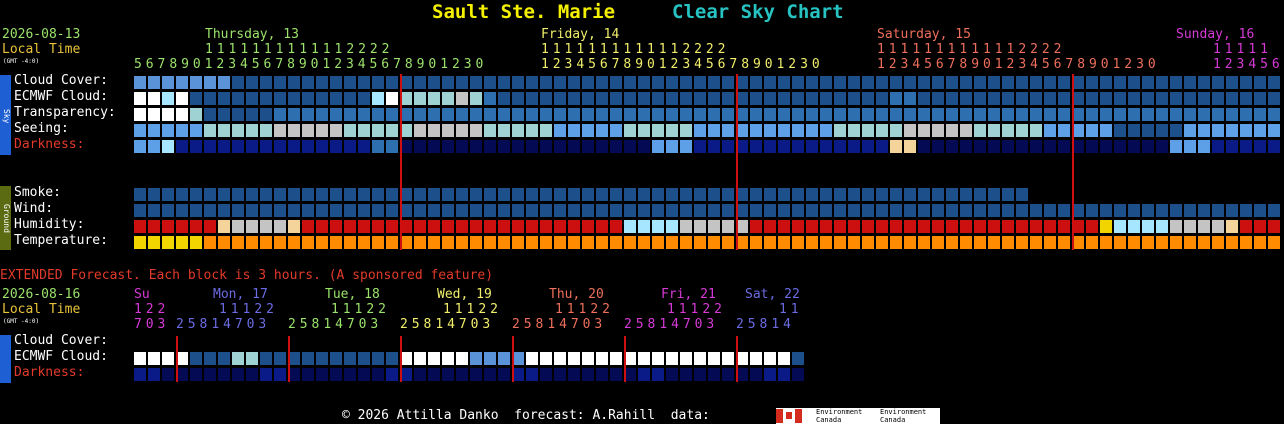 The width and height of the screenshot is (1284, 424). Describe the element at coordinates (61, 81) in the screenshot. I see `row-label-cloud-cover: Cloud Cover:` at that location.